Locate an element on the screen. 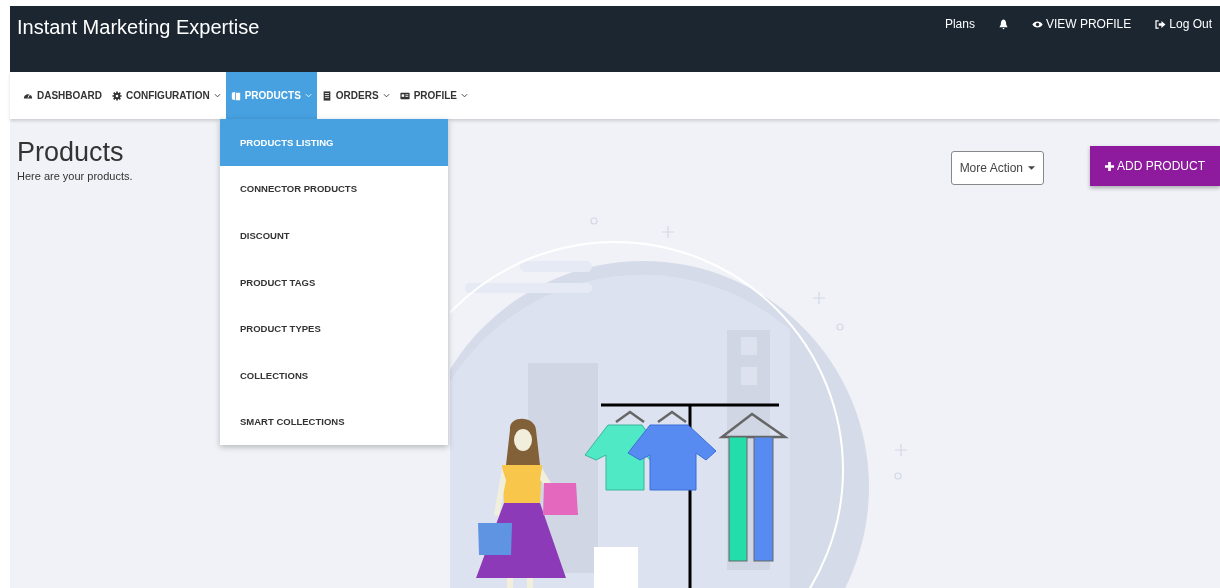 Image resolution: width=1220 pixels, height=588 pixels. caret-icon is located at coordinates (1031, 168).